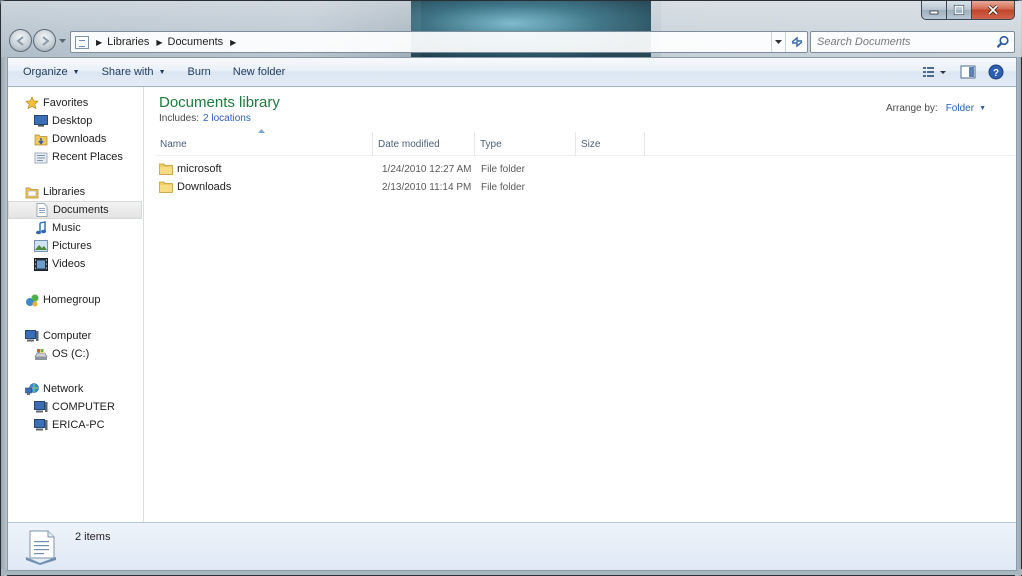 This screenshot has width=1022, height=576. What do you see at coordinates (127, 72) in the screenshot?
I see `share-with-label: Share with` at bounding box center [127, 72].